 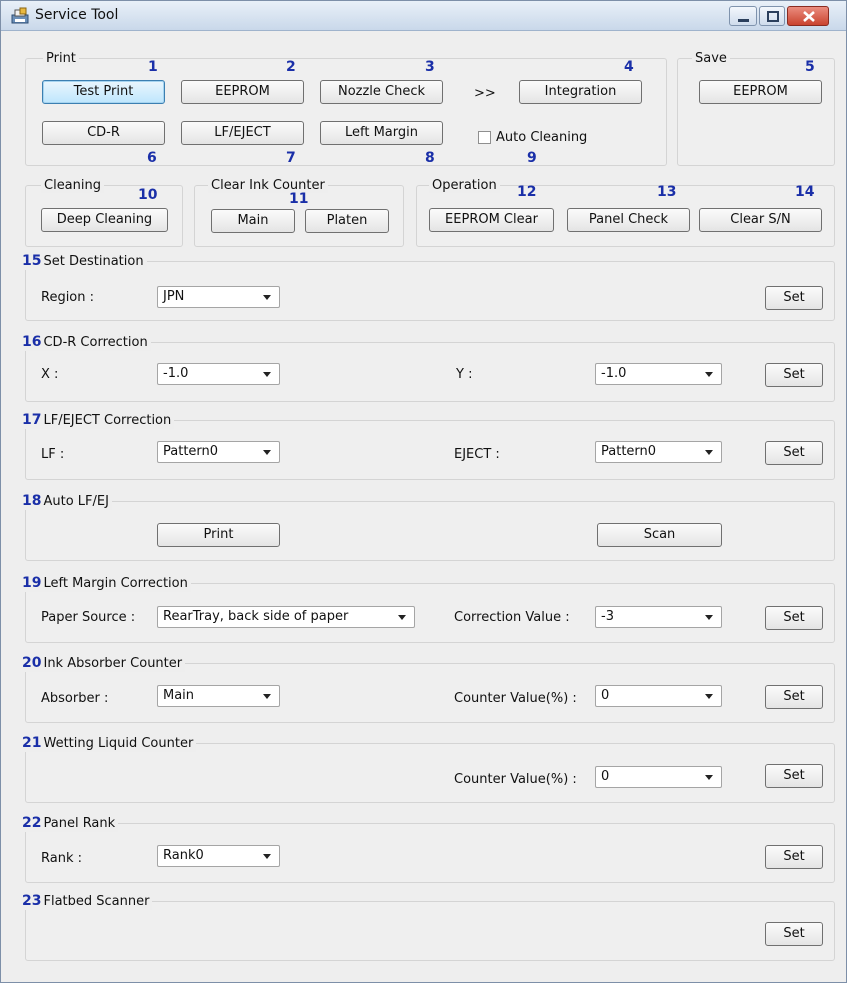 I want to click on eject-select-value: Pattern0, so click(x=629, y=451).